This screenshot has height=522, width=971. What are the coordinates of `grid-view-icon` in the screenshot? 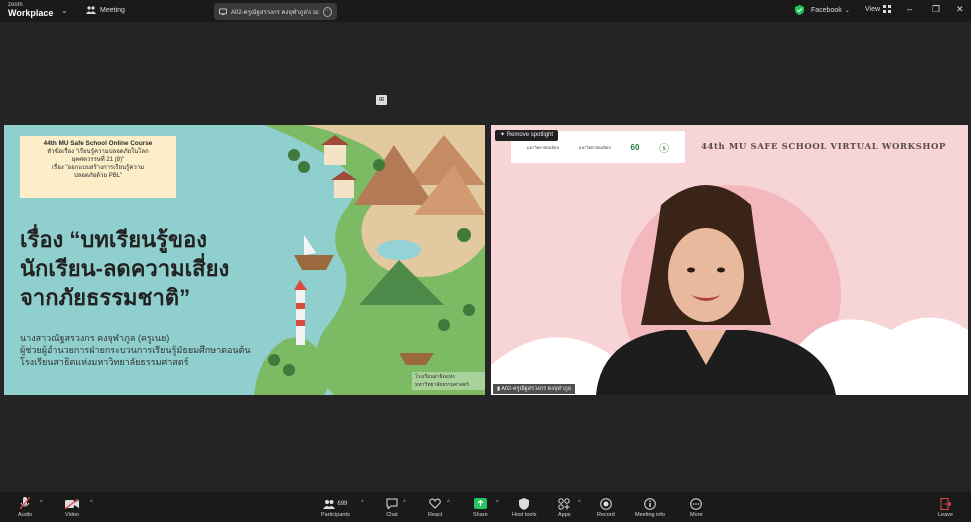 It's located at (887, 9).